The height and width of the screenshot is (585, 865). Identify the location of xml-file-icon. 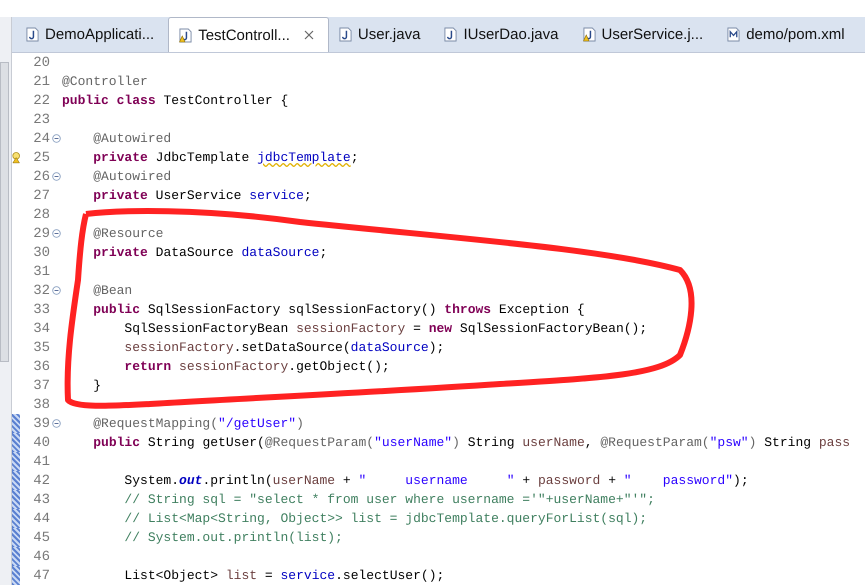
(733, 34).